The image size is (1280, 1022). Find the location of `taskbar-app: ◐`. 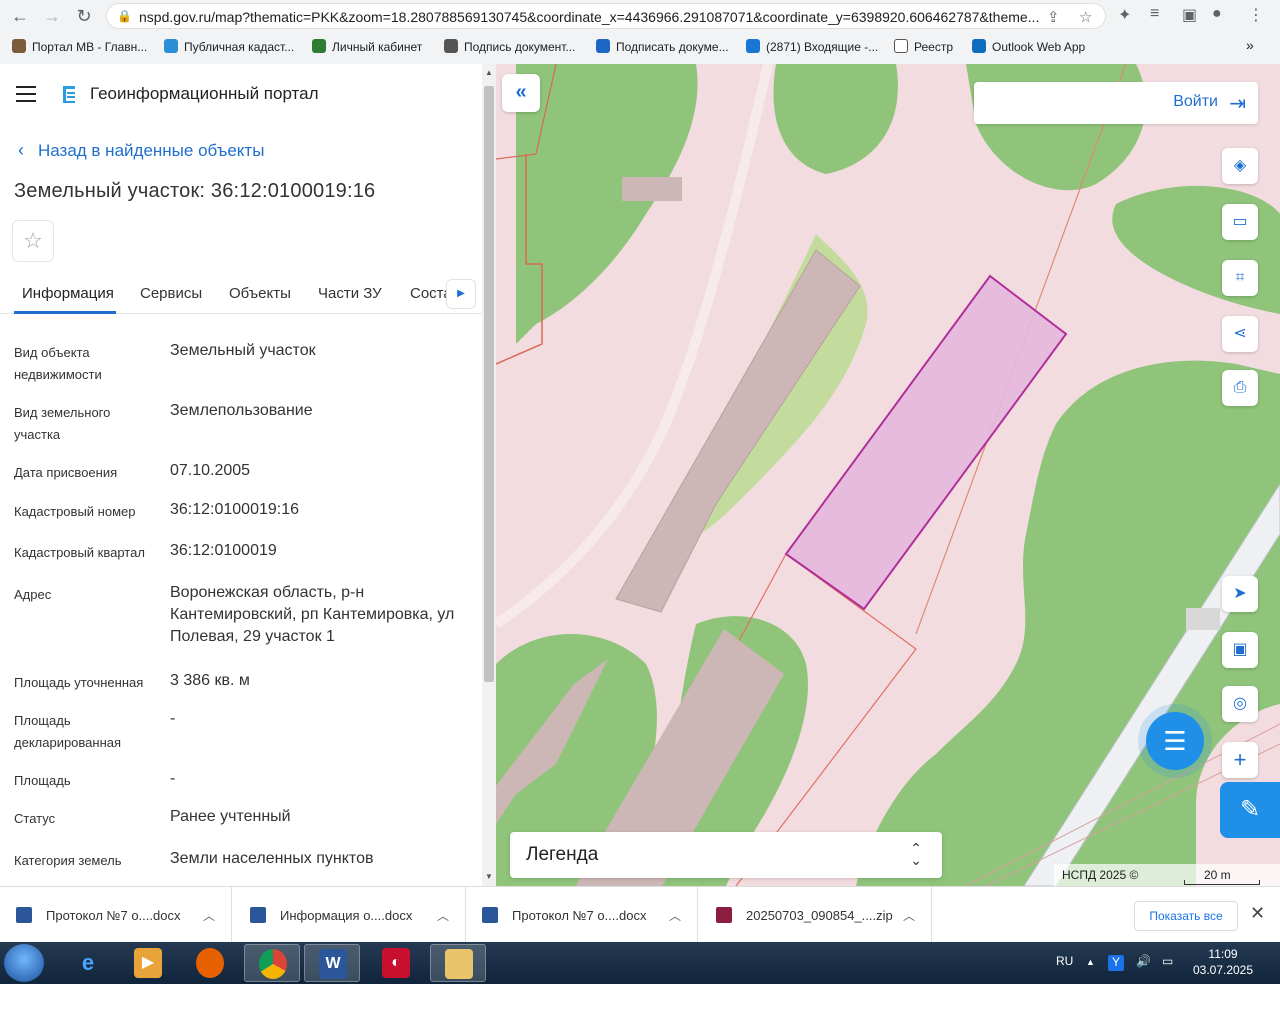

taskbar-app: ◐ is located at coordinates (396, 963).